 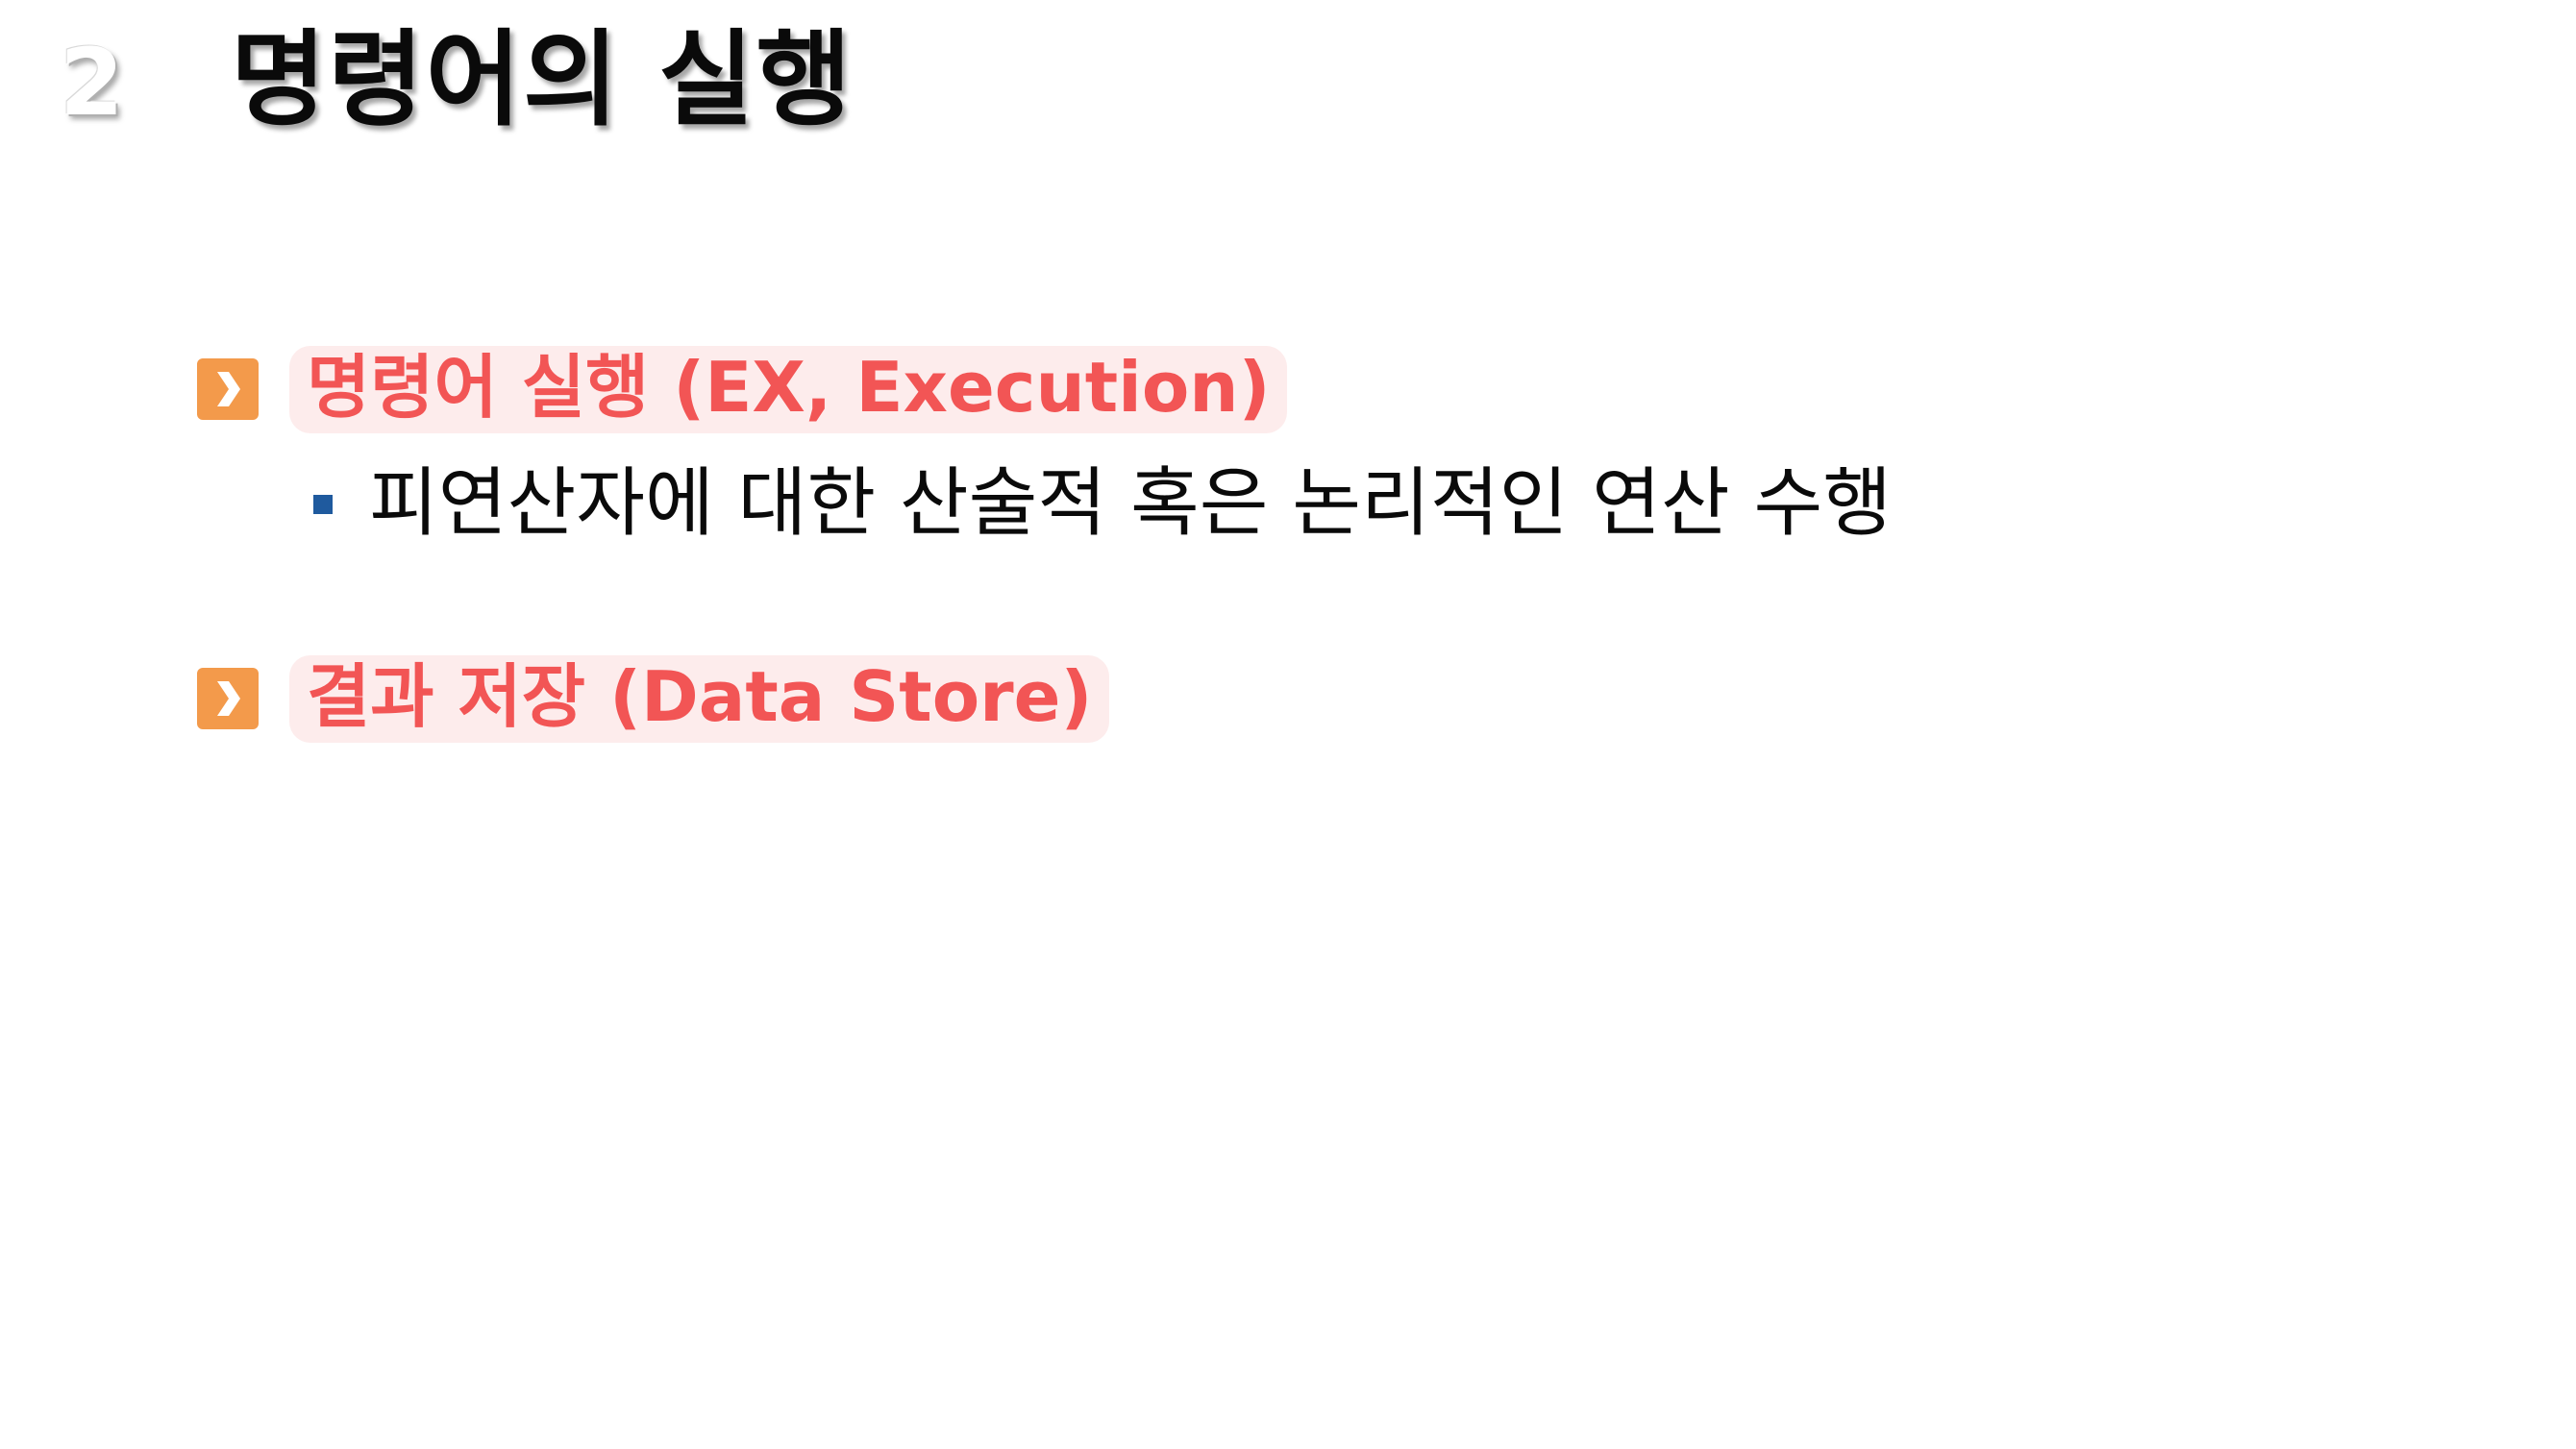 What do you see at coordinates (92, 82) in the screenshot?
I see `slide-number: 2` at bounding box center [92, 82].